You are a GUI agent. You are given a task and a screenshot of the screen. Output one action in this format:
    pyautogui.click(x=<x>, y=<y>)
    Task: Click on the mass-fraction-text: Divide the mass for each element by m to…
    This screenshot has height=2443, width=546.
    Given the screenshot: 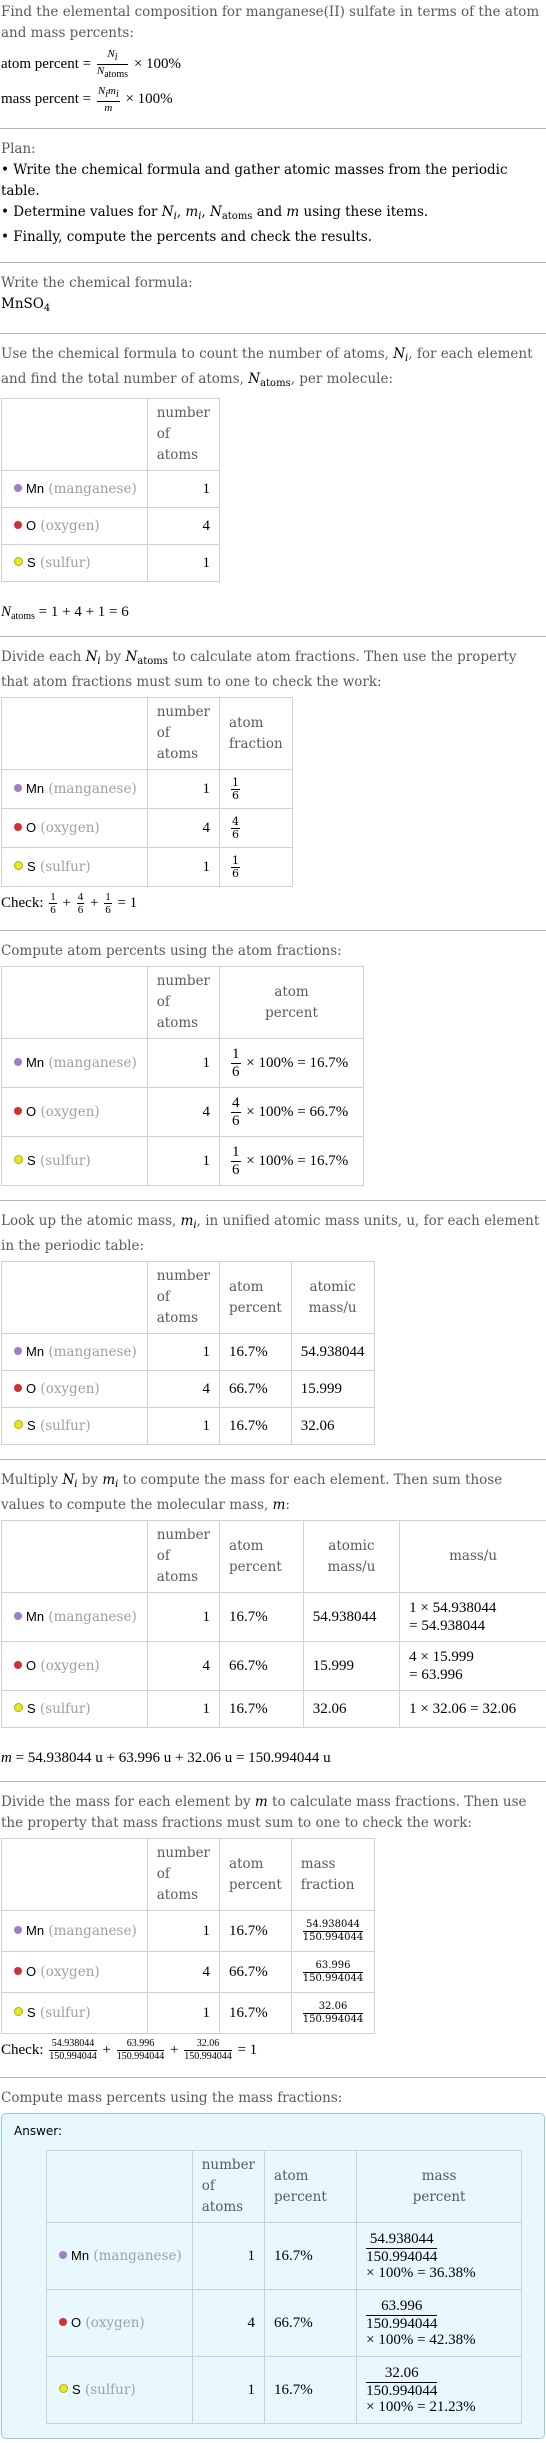 What is the action you would take?
    pyautogui.click(x=273, y=1813)
    